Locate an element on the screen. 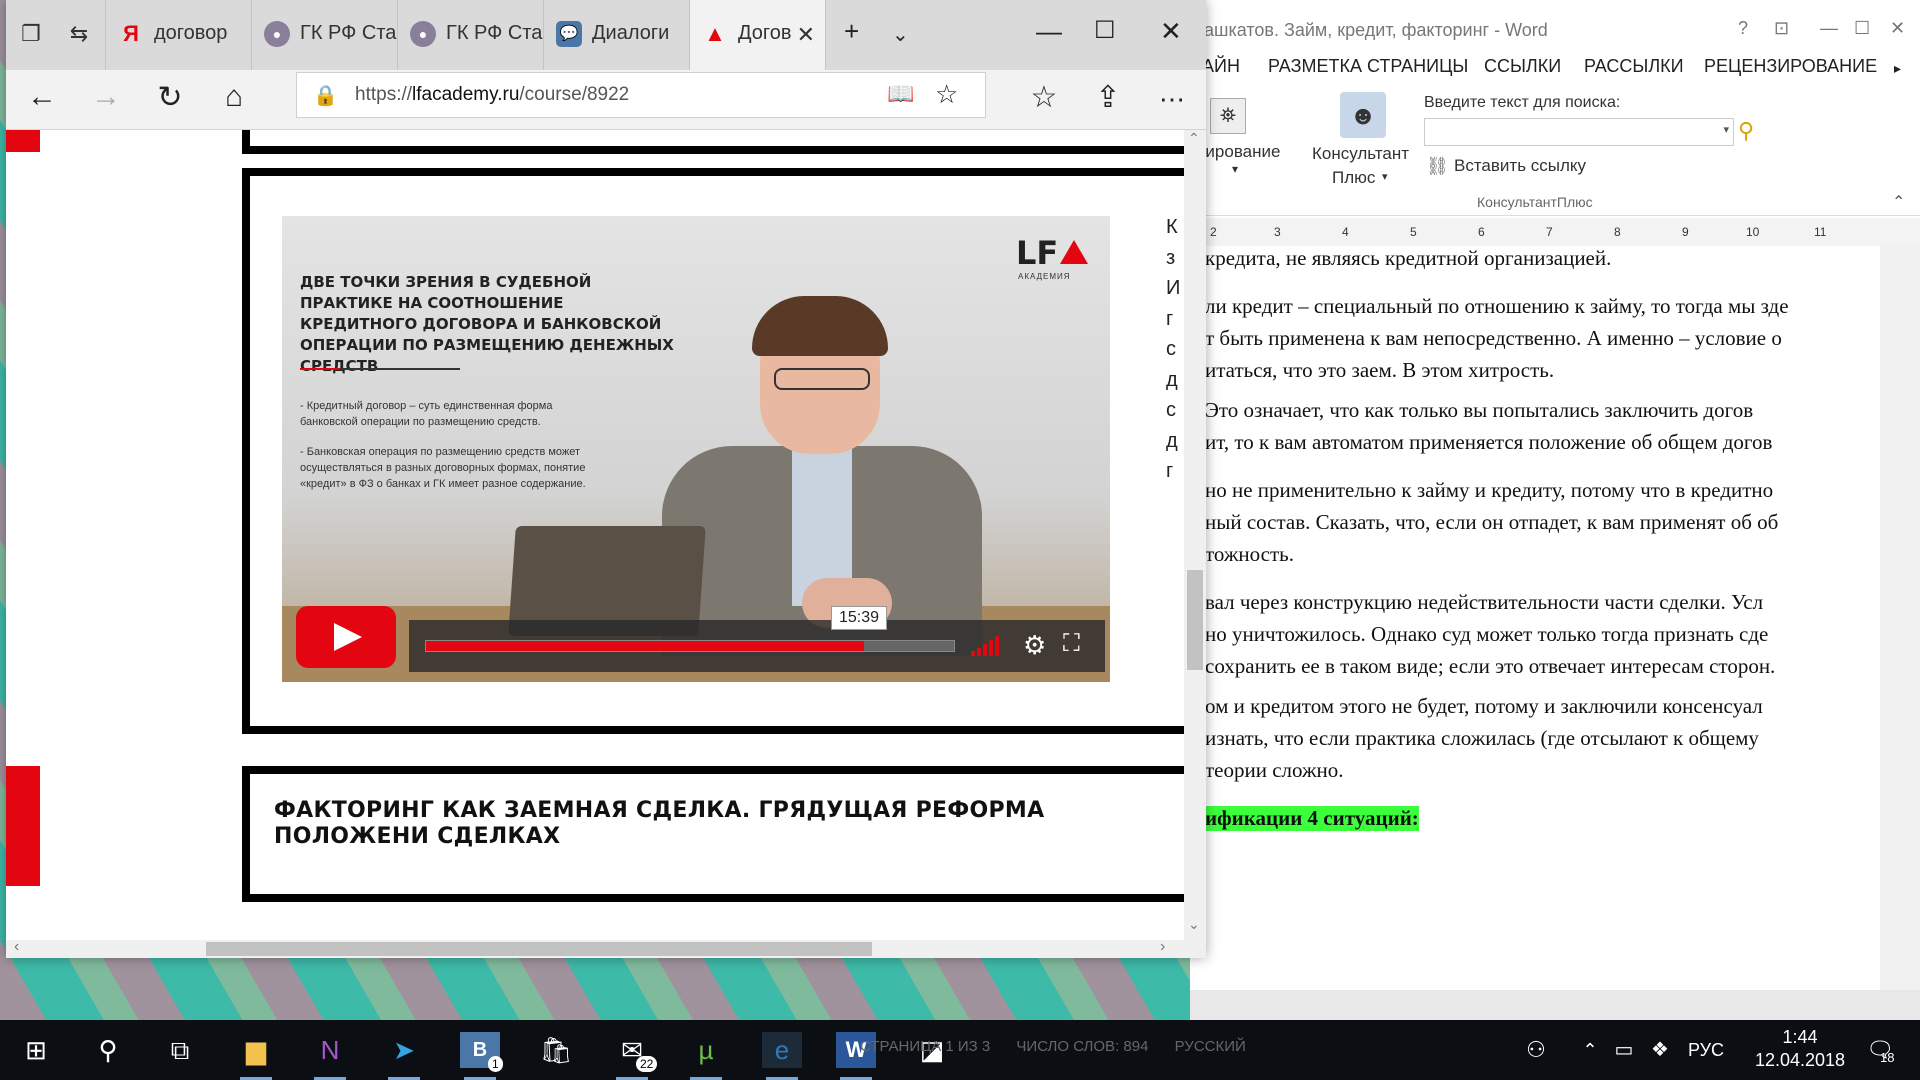 This screenshot has width=1920, height=1080. fullscreen-icon: ⛶ is located at coordinates (1071, 644).